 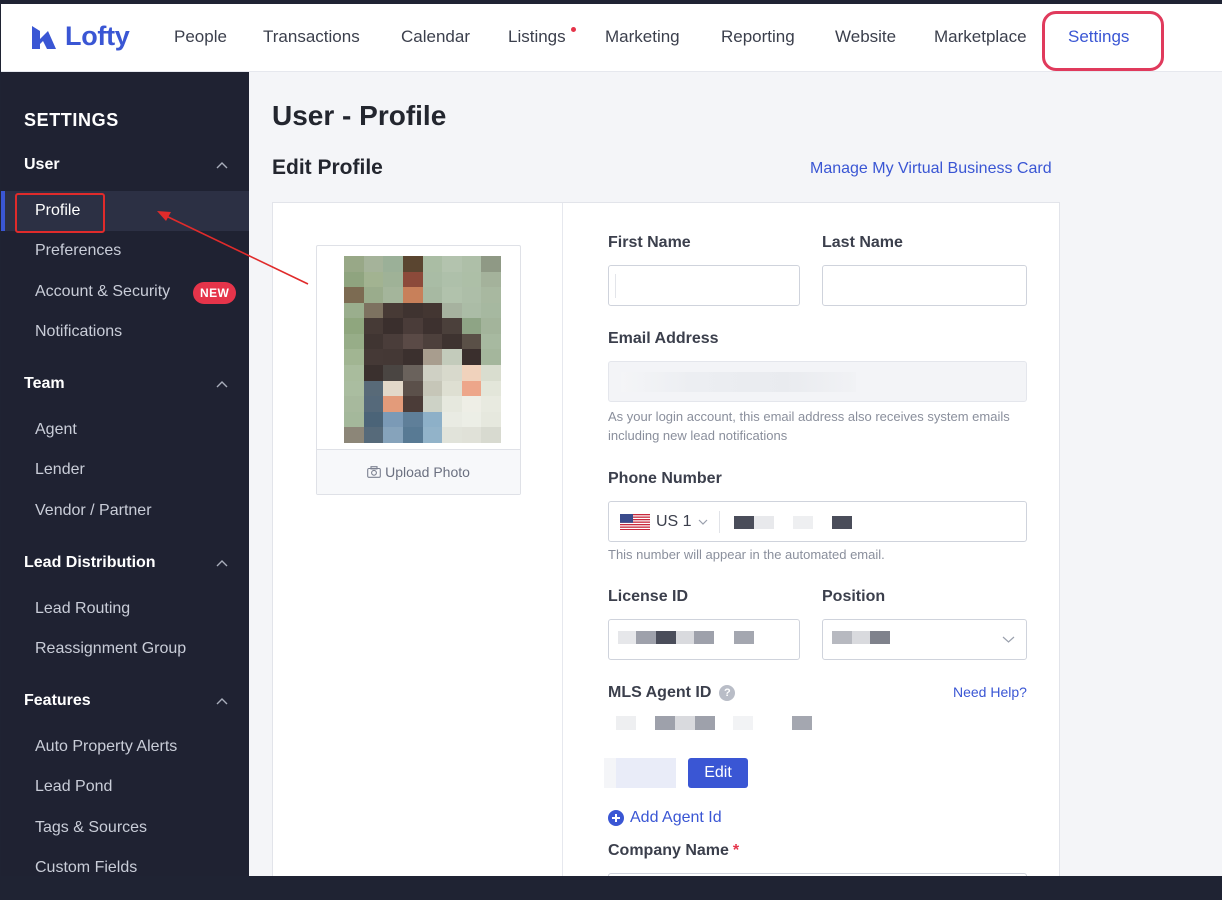 I want to click on sidebar-item-vendor-partner: Vendor / Partner, so click(x=125, y=511).